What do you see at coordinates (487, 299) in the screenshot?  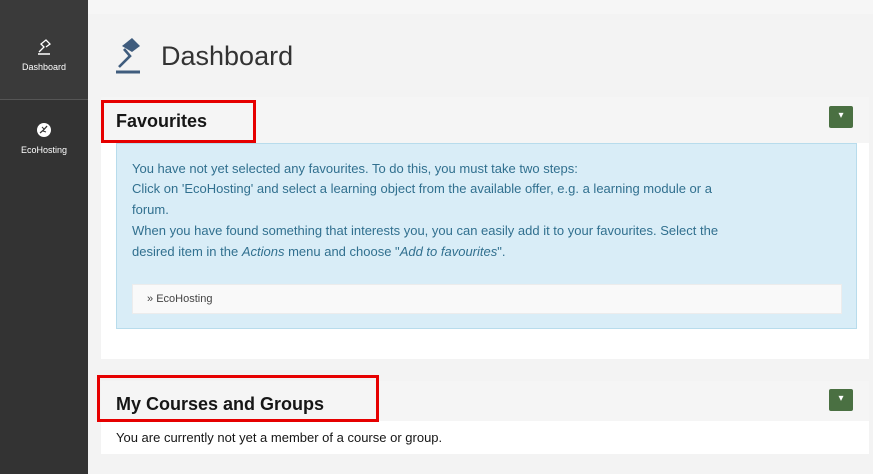 I see `repository-link-box: » EcoHosting` at bounding box center [487, 299].